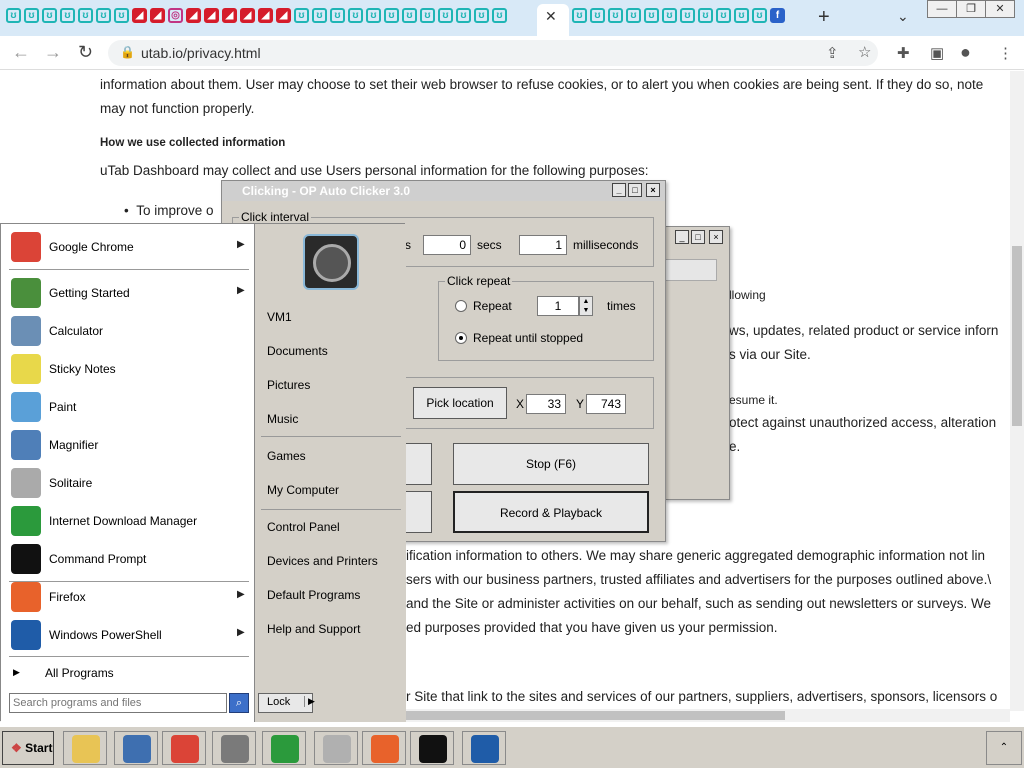  I want to click on pick-location-button: Pick location, so click(460, 403).